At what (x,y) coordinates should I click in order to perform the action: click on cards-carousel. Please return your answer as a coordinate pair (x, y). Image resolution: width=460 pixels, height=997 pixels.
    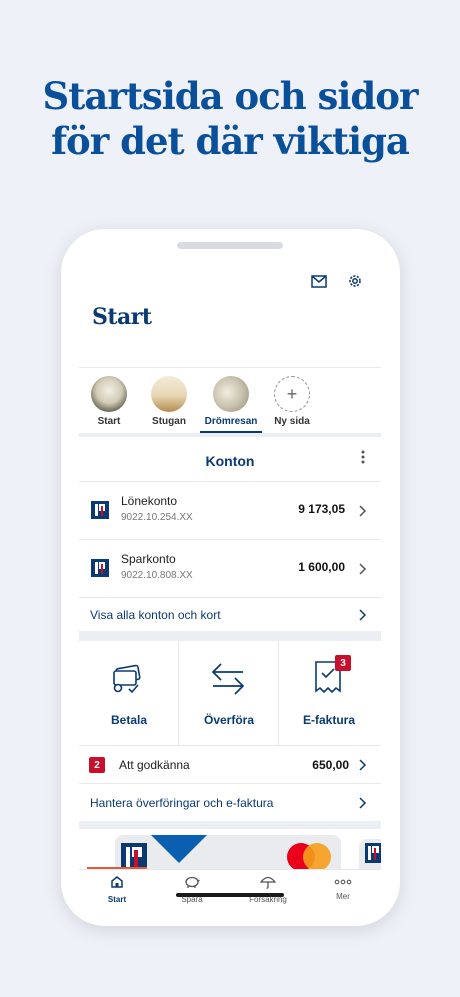
    Looking at the image, I should click on (230, 849).